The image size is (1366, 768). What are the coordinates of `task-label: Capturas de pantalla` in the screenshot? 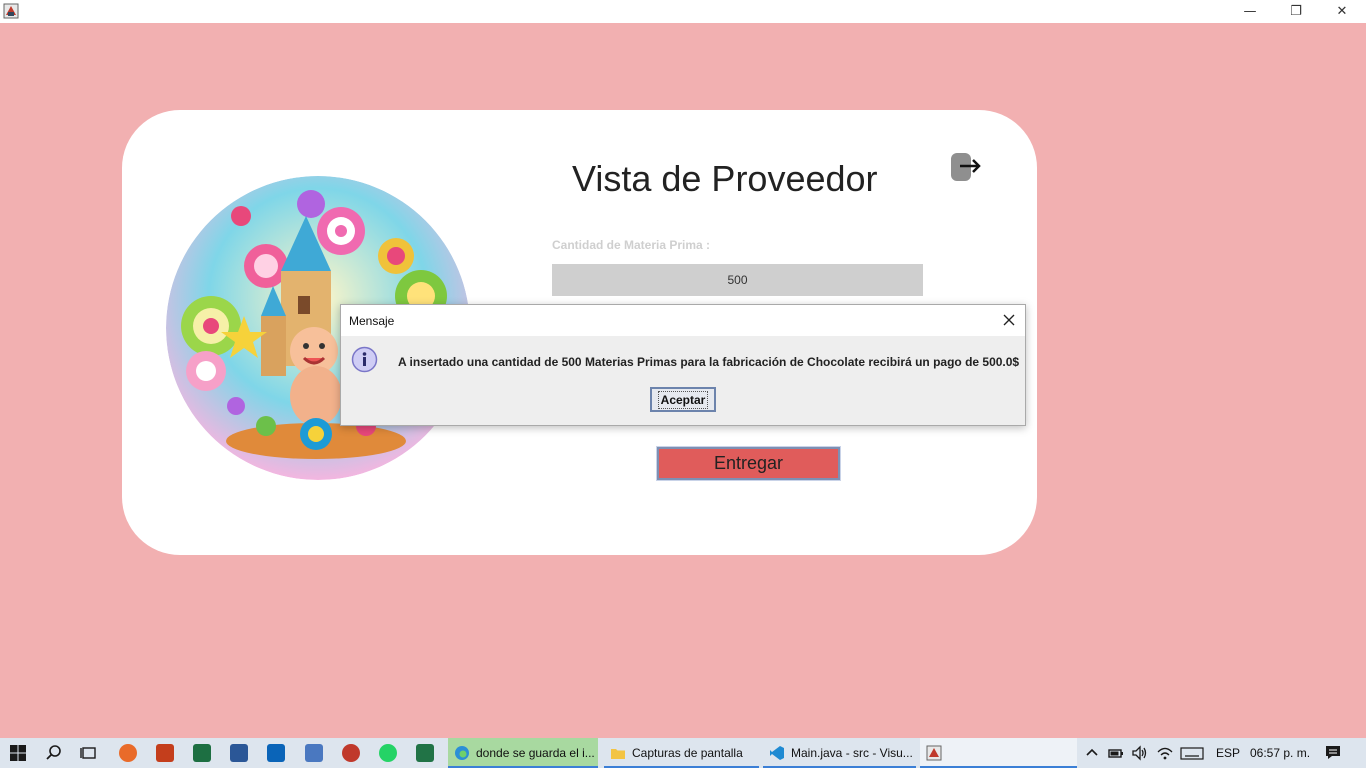 It's located at (687, 753).